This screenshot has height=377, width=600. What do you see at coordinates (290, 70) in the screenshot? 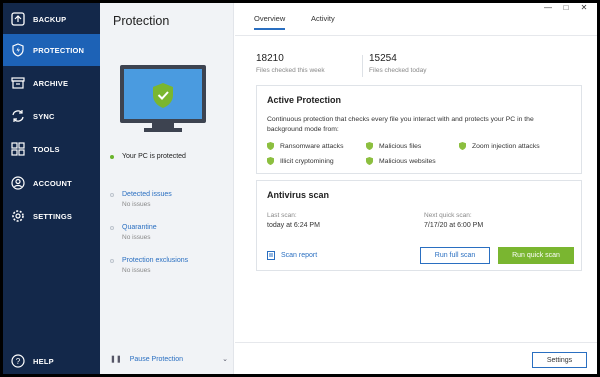
I see `stat-caption: Files checked this week` at bounding box center [290, 70].